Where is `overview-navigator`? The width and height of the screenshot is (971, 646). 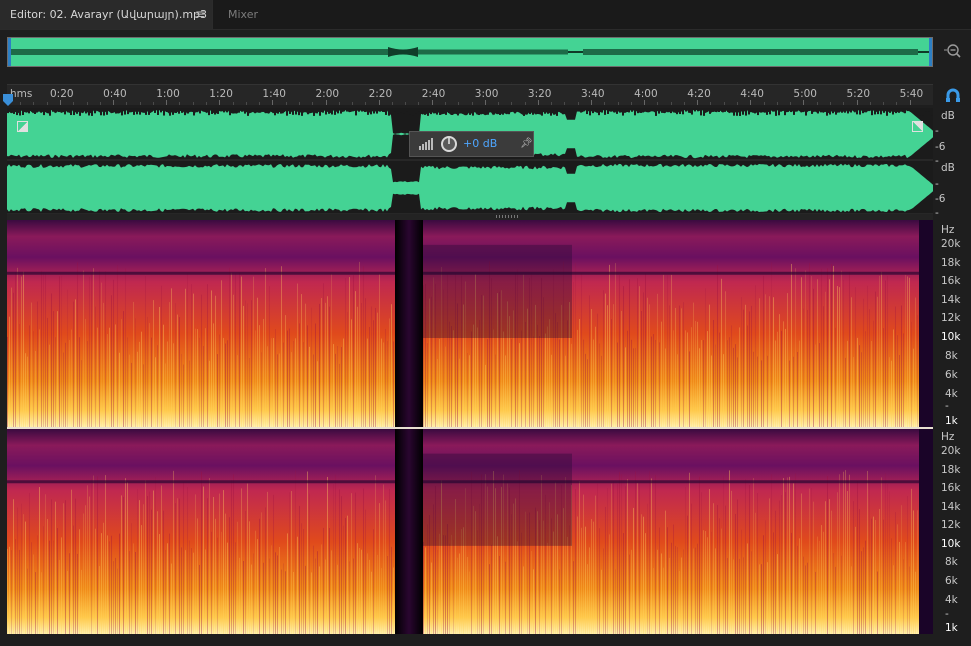
overview-navigator is located at coordinates (470, 52).